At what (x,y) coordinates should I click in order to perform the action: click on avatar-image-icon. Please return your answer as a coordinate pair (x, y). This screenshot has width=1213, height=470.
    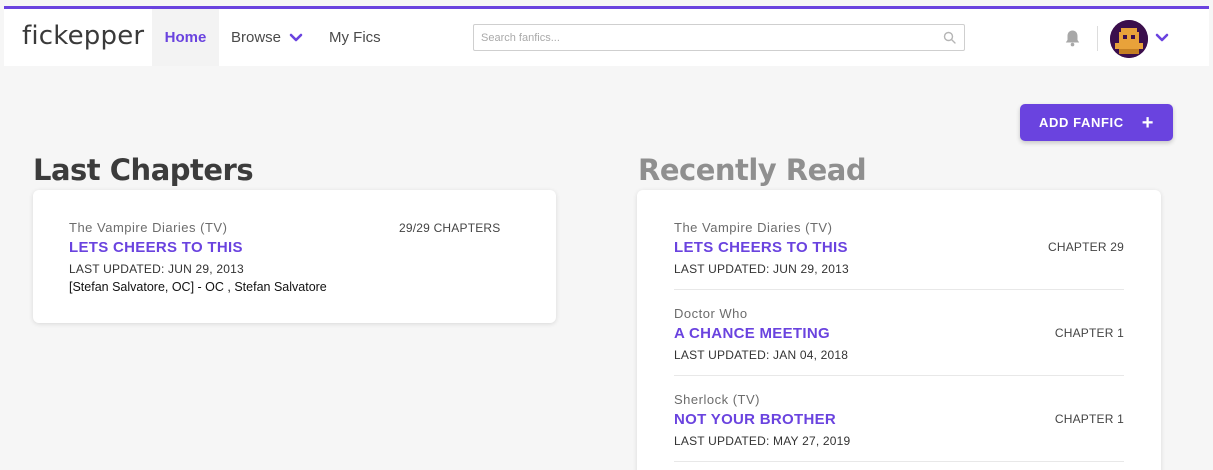
    Looking at the image, I should click on (1129, 39).